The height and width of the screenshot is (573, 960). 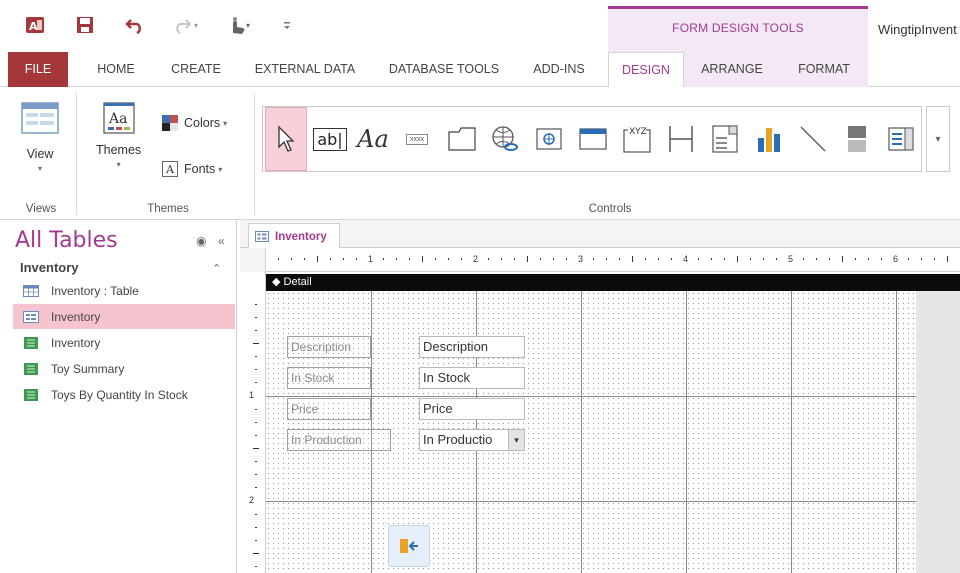 I want to click on form-selector, so click(x=253, y=260).